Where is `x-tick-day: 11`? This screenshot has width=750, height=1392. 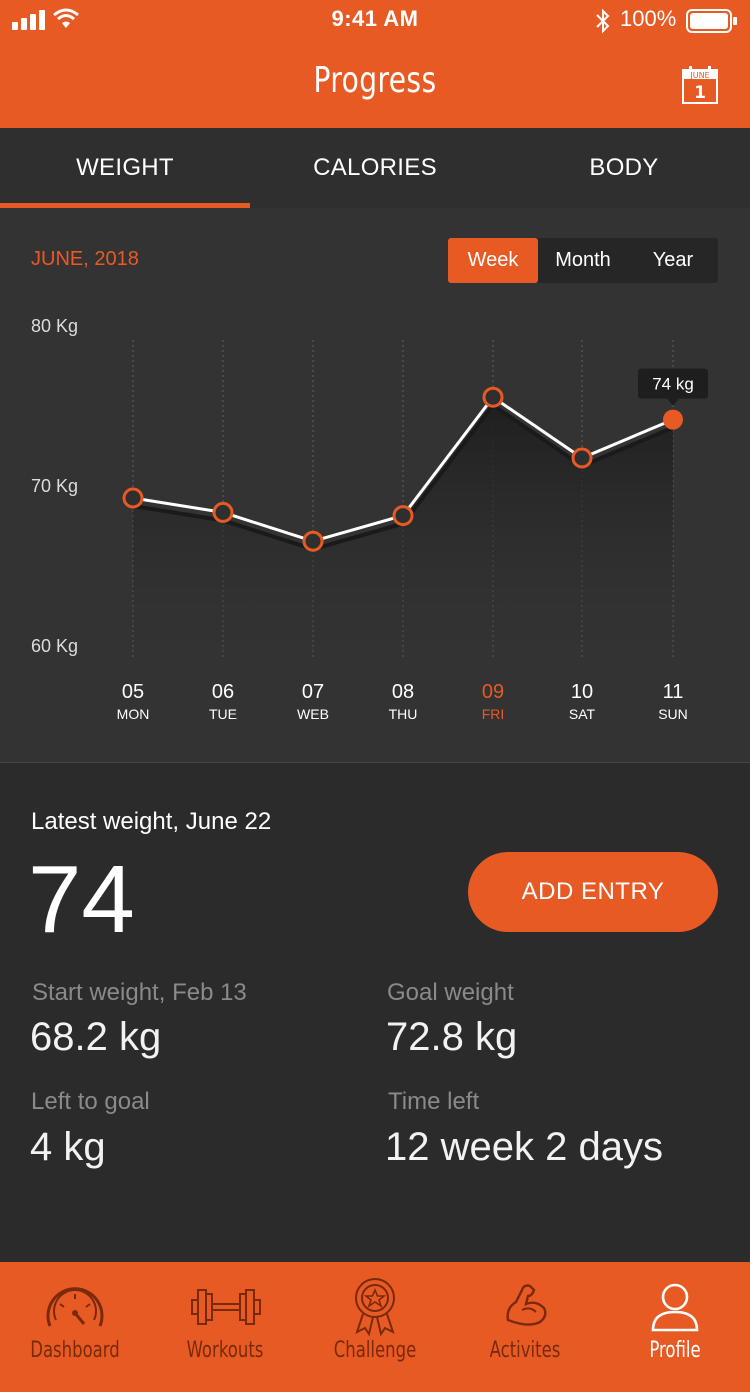
x-tick-day: 11 is located at coordinates (673, 692).